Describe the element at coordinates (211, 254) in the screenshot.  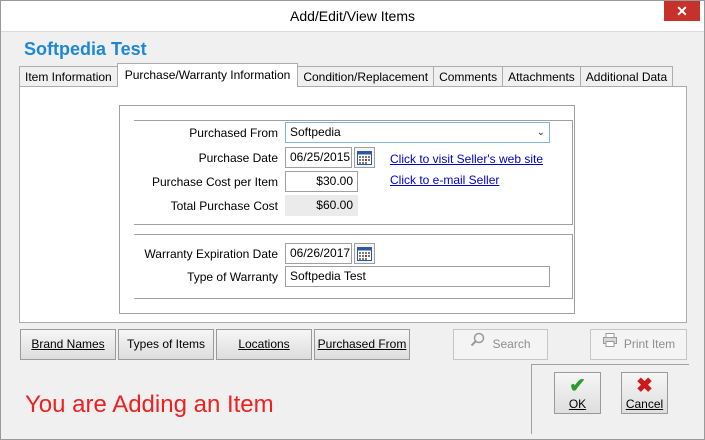
I see `warranty-expiration-label: Warranty Expiration Date` at that location.